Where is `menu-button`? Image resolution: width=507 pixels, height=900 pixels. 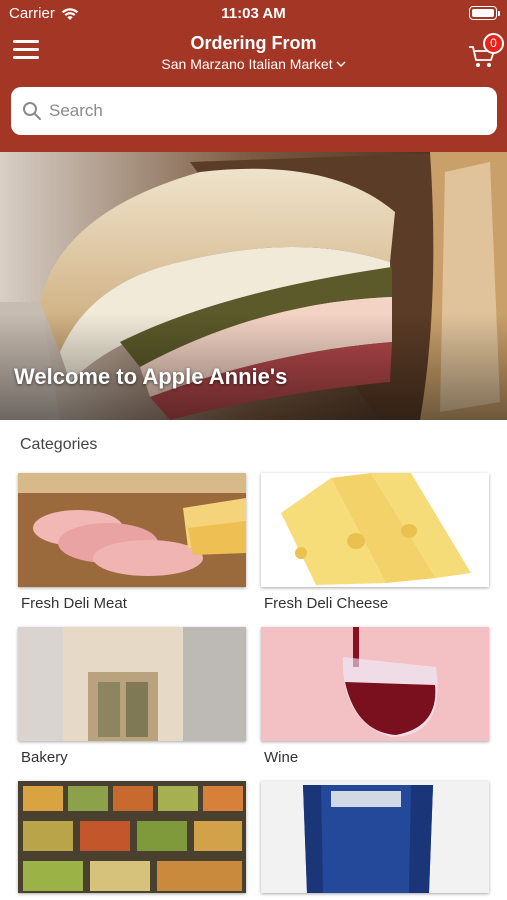 menu-button is located at coordinates (26, 51).